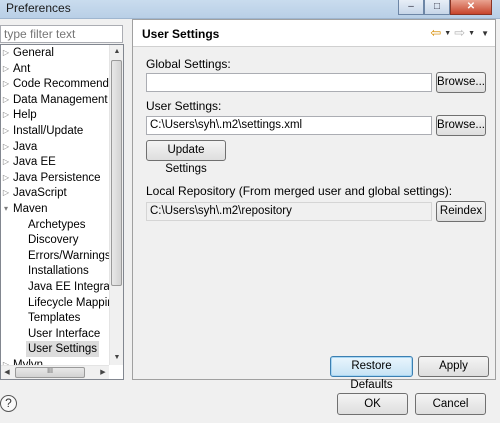  What do you see at coordinates (371, 373) in the screenshot?
I see `restore-defaults-button: Restore Defaults` at bounding box center [371, 373].